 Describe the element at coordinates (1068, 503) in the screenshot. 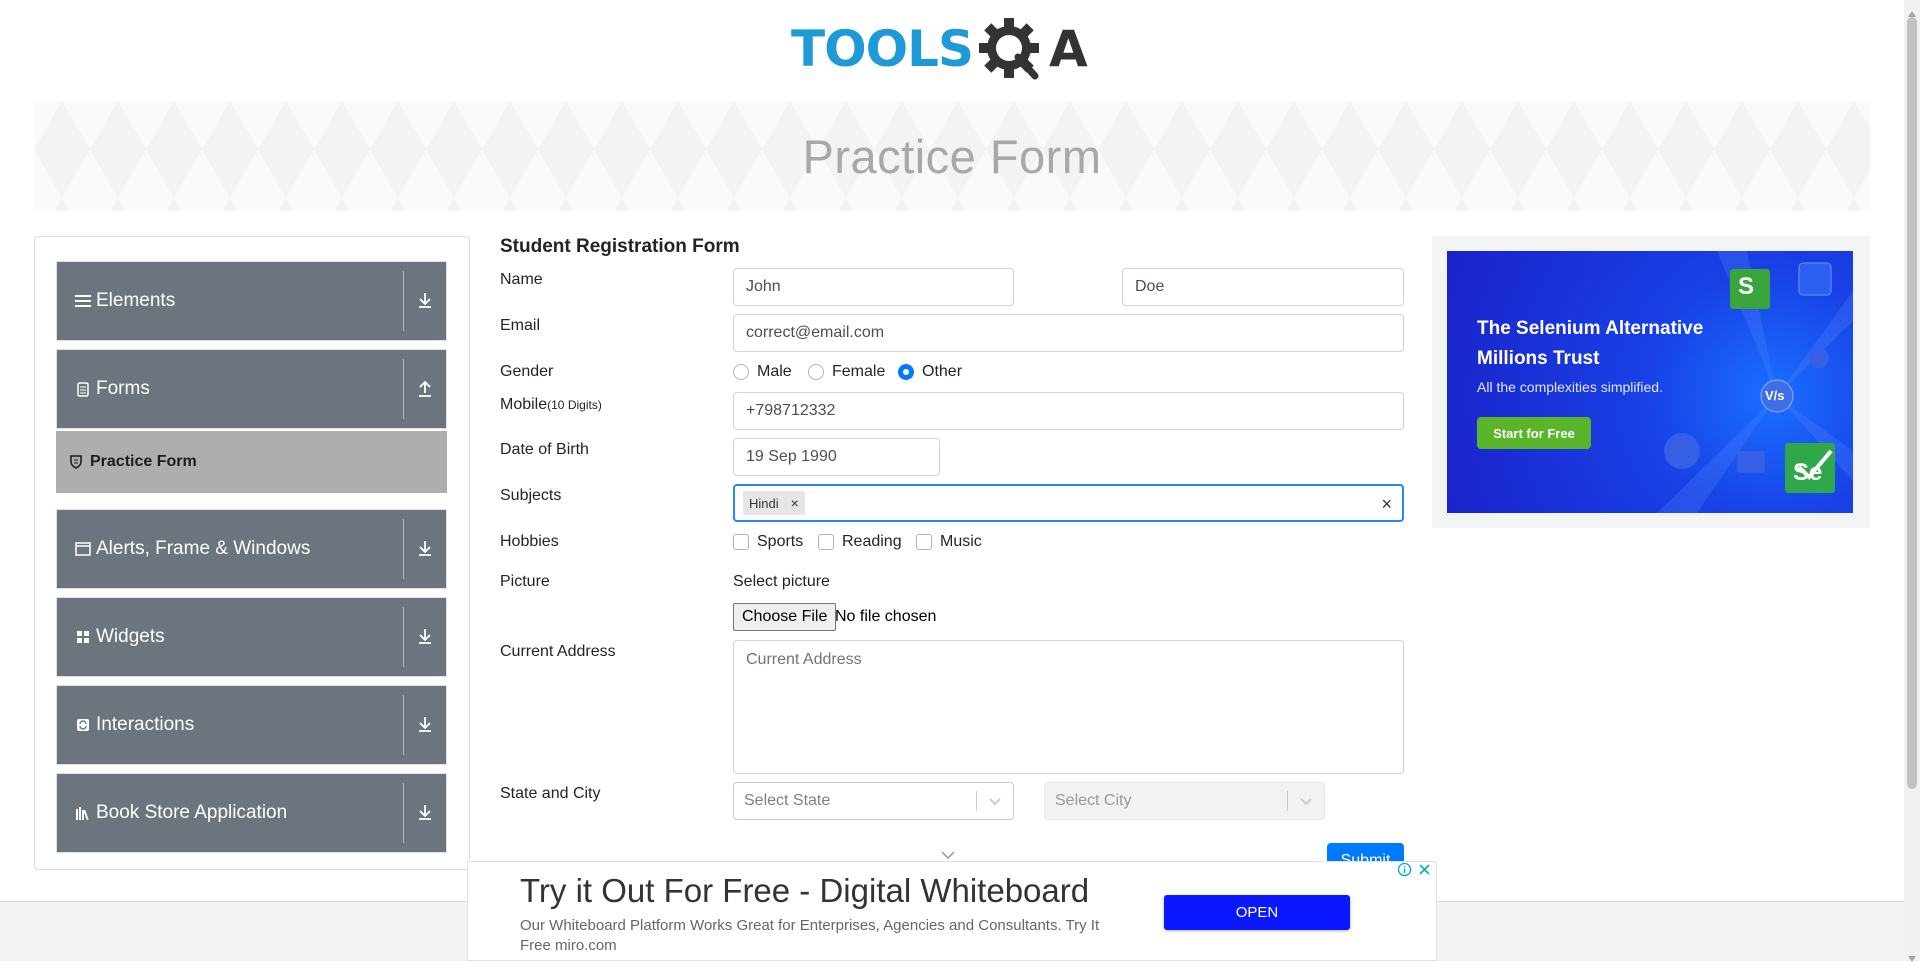

I see `subjects-input: Hindi × ×` at that location.